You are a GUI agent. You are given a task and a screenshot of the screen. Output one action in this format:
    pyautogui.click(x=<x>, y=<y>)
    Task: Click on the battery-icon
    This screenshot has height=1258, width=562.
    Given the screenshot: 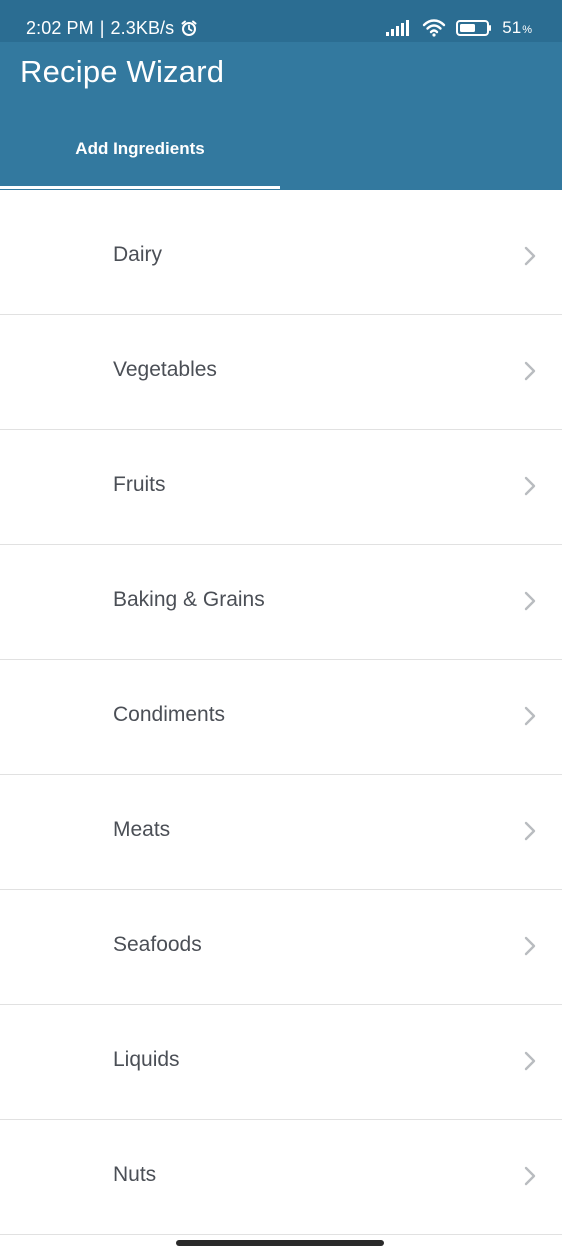 What is the action you would take?
    pyautogui.click(x=474, y=28)
    